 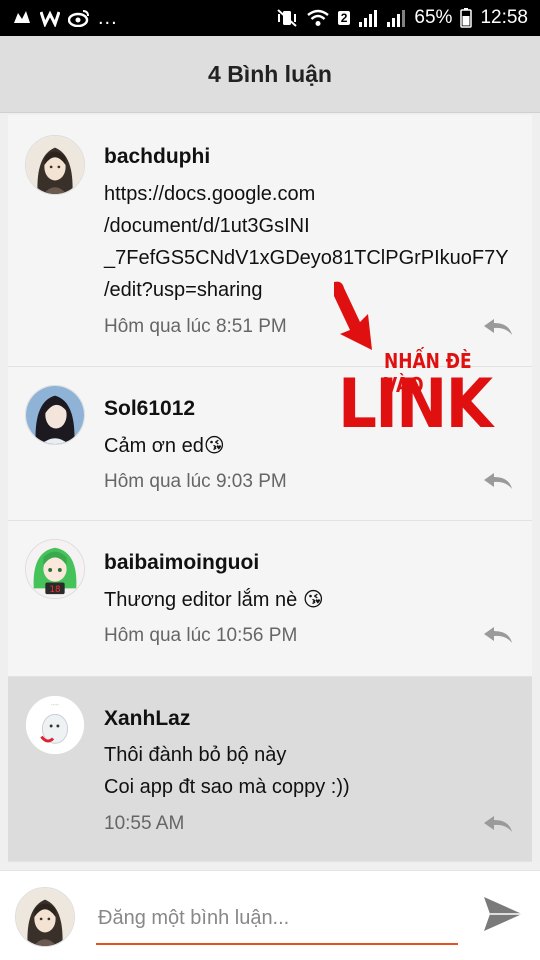 I want to click on mute-vibrate-icon, so click(x=287, y=18).